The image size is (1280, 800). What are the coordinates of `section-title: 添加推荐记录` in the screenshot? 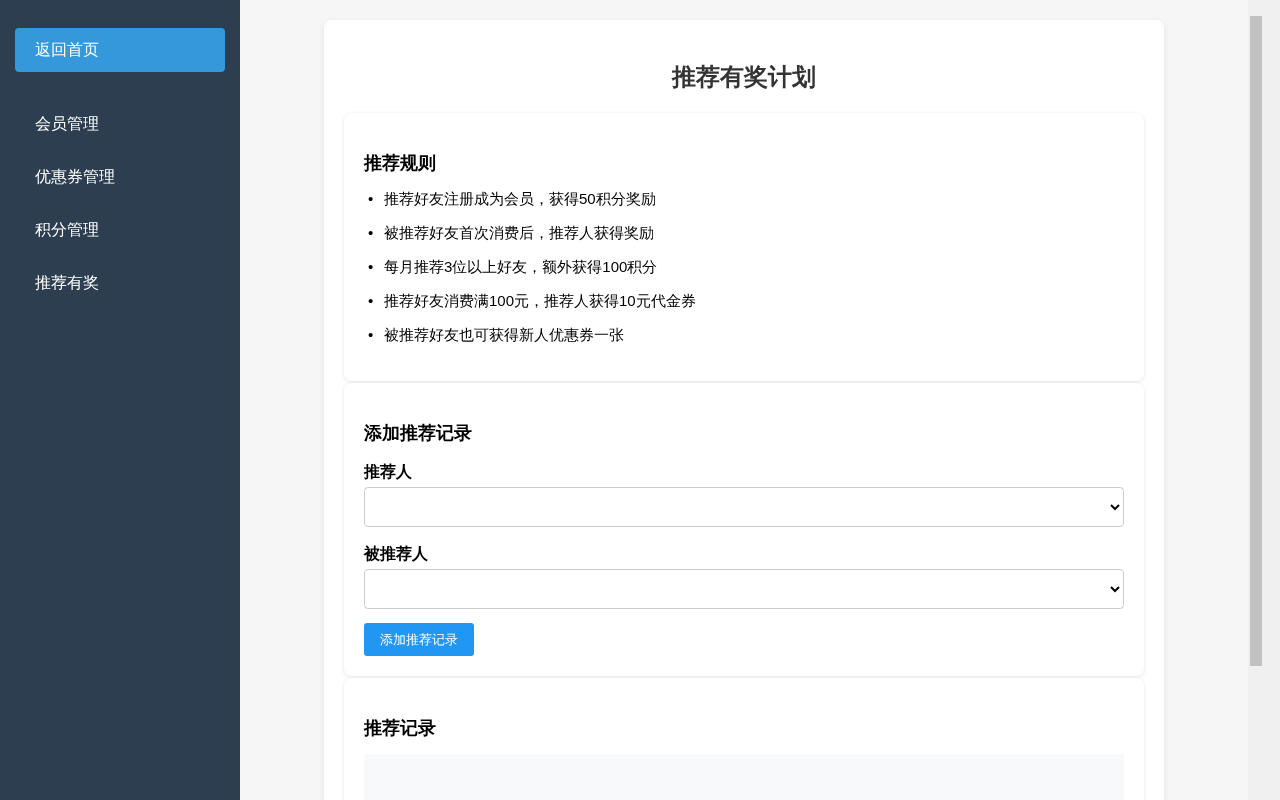 It's located at (418, 433).